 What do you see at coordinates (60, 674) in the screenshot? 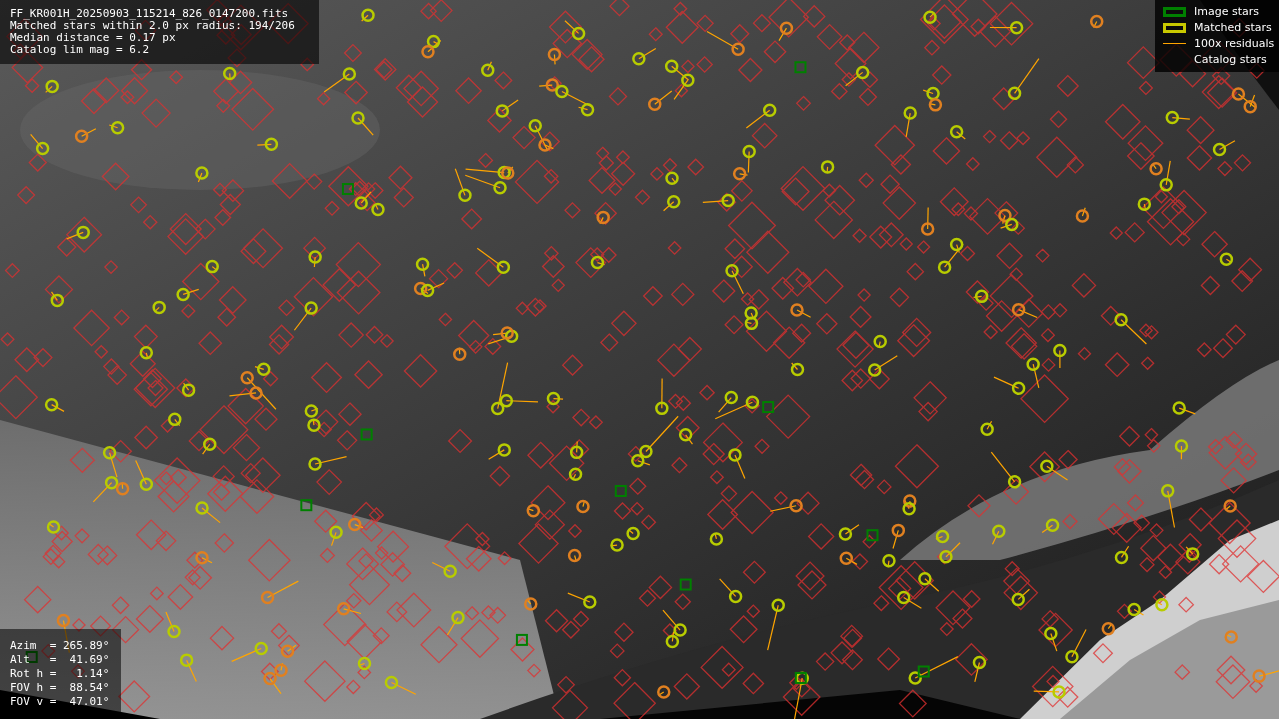
I see `pointing-text: Rot h = 1.14°` at bounding box center [60, 674].